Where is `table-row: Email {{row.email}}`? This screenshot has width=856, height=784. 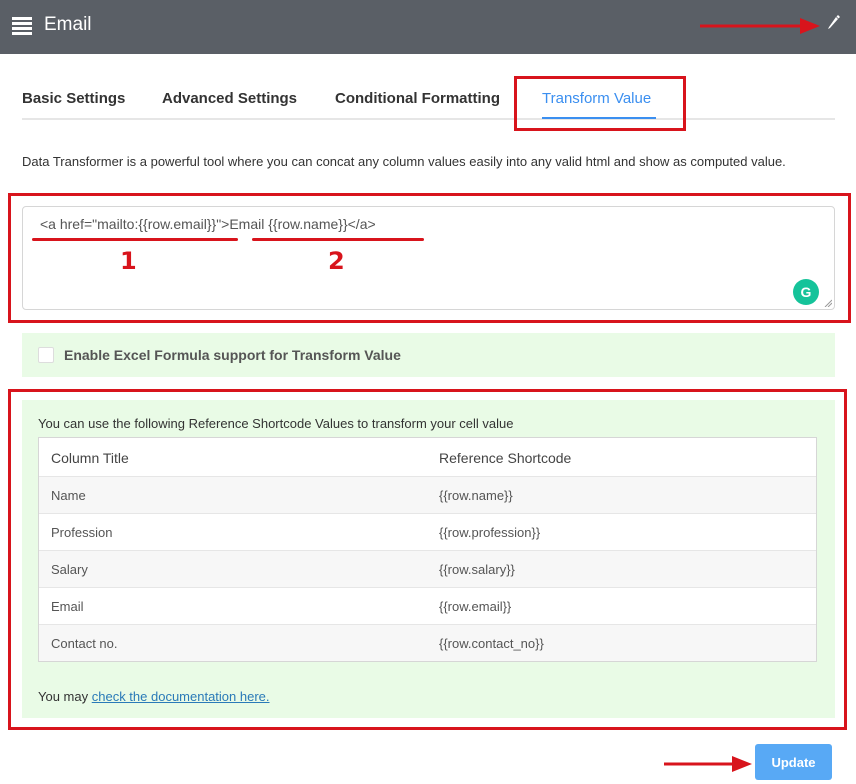 table-row: Email {{row.email}} is located at coordinates (427, 605).